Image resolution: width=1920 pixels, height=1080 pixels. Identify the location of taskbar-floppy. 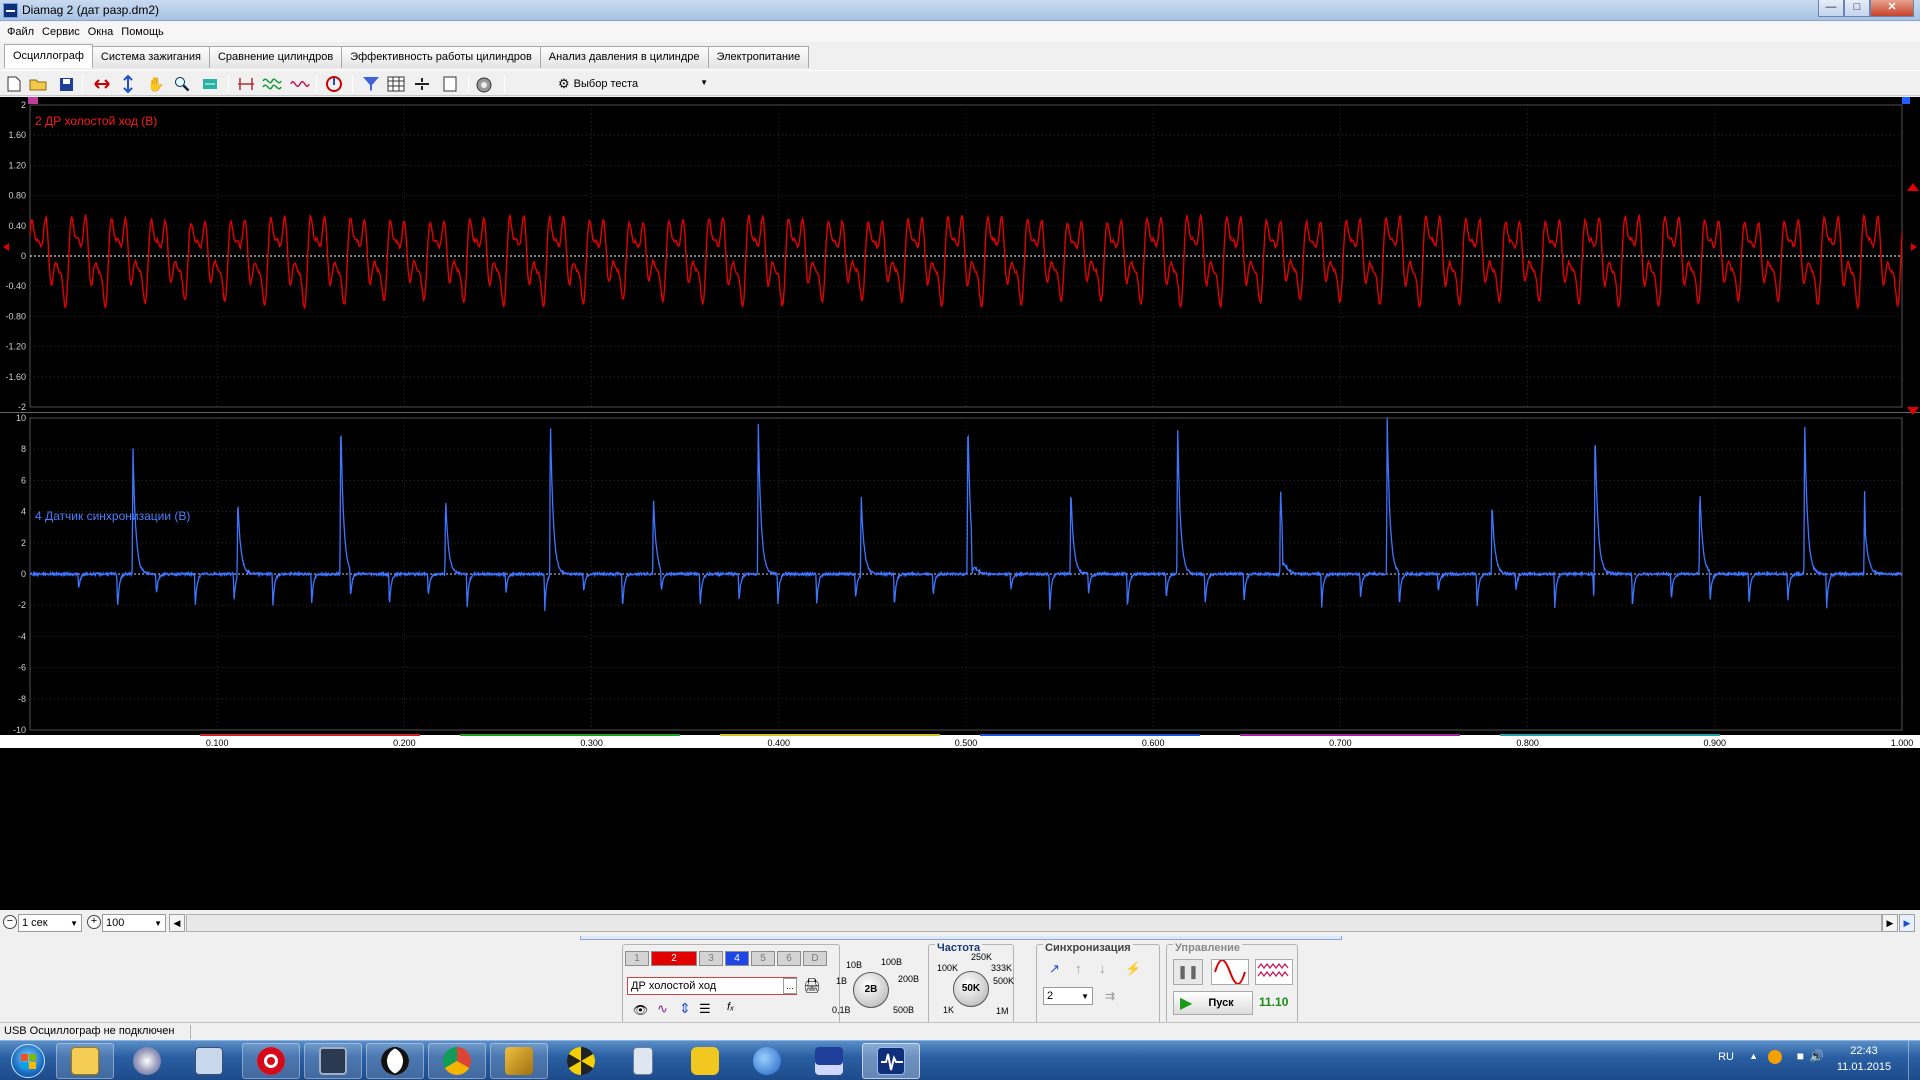
(829, 1061).